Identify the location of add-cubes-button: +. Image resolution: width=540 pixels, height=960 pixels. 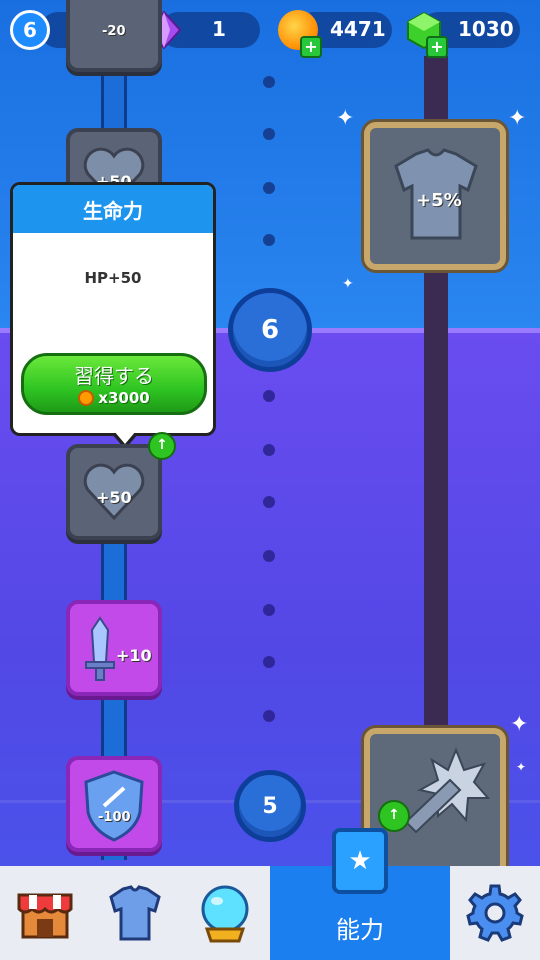
(437, 47).